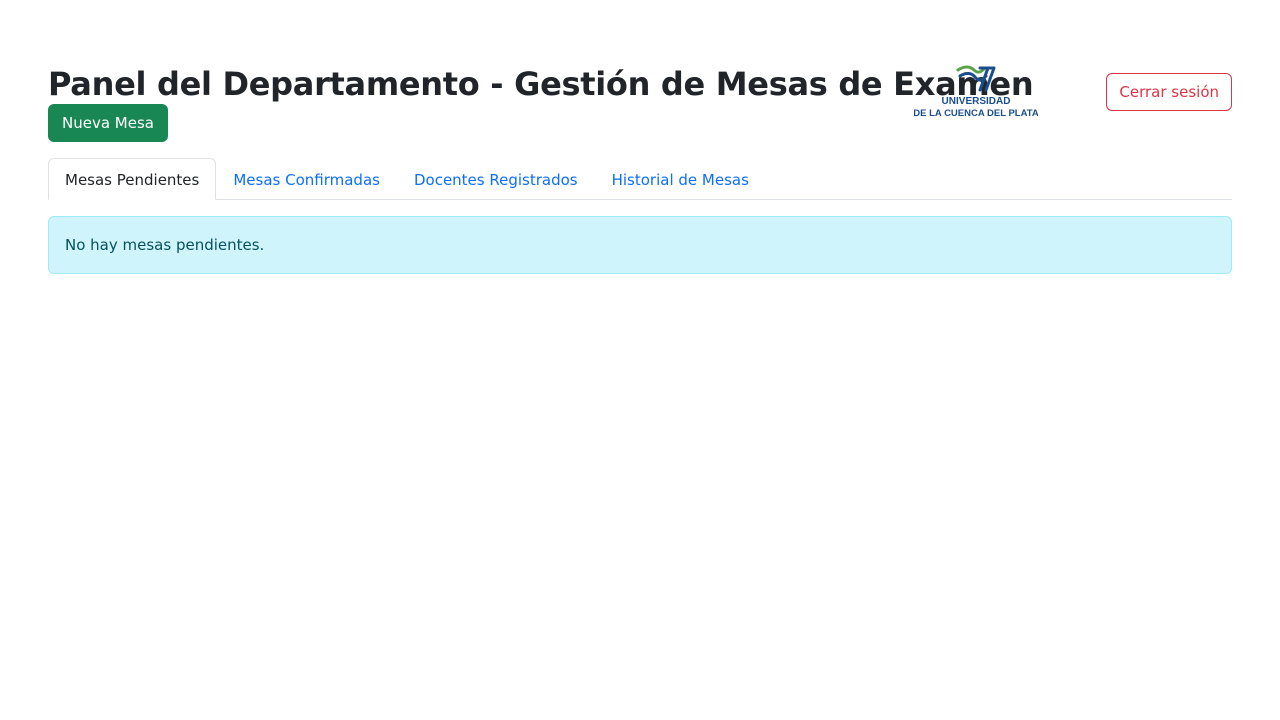 The width and height of the screenshot is (1280, 720). What do you see at coordinates (132, 179) in the screenshot?
I see `tab-mesas-pendientes: Mesas Pendientes` at bounding box center [132, 179].